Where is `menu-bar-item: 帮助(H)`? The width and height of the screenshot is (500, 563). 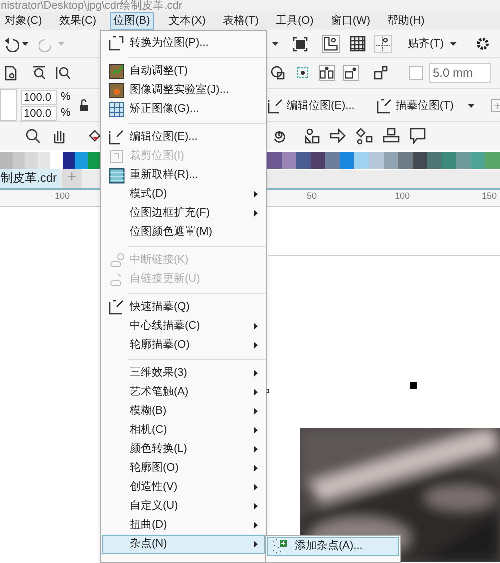
menu-bar-item: 帮助(H) is located at coordinates (406, 21).